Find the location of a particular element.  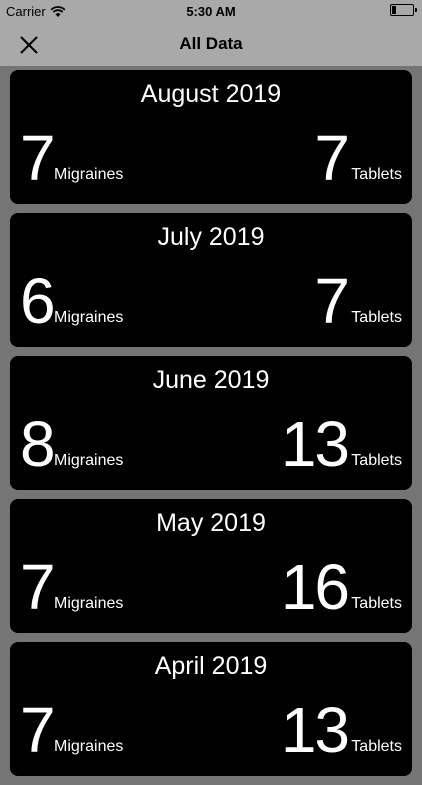

month-title: June 2019 is located at coordinates (211, 380).